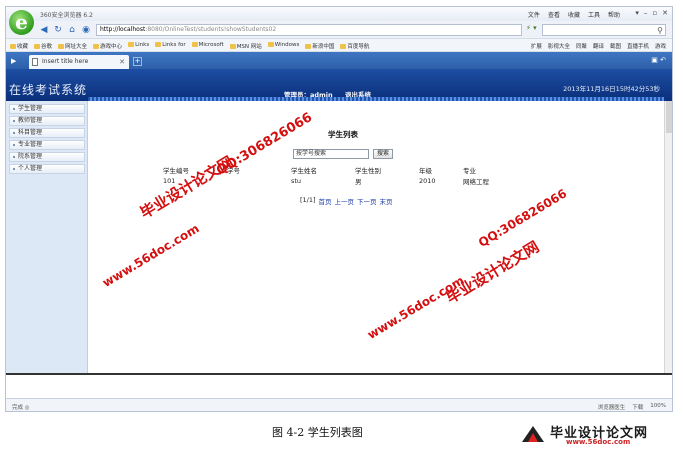  What do you see at coordinates (469, 170) in the screenshot?
I see `col-header: 专业` at bounding box center [469, 170].